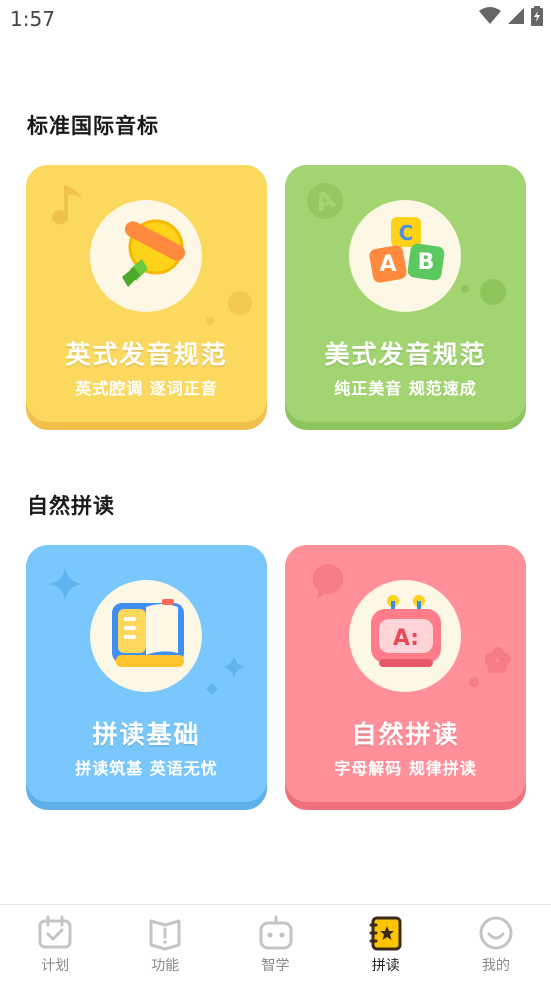 The image size is (551, 982). I want to click on nav-label: 拼读, so click(385, 966).